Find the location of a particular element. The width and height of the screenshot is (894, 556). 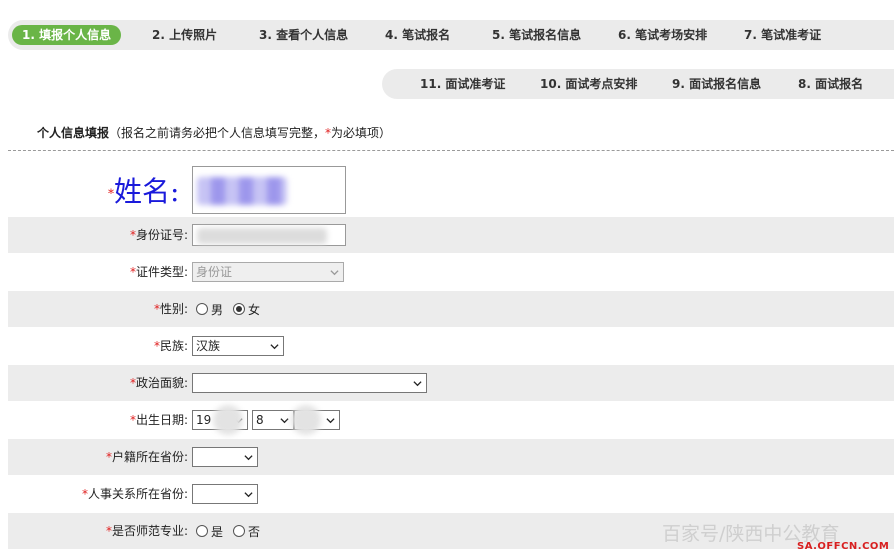

name-label: *姓名: is located at coordinates (143, 190).